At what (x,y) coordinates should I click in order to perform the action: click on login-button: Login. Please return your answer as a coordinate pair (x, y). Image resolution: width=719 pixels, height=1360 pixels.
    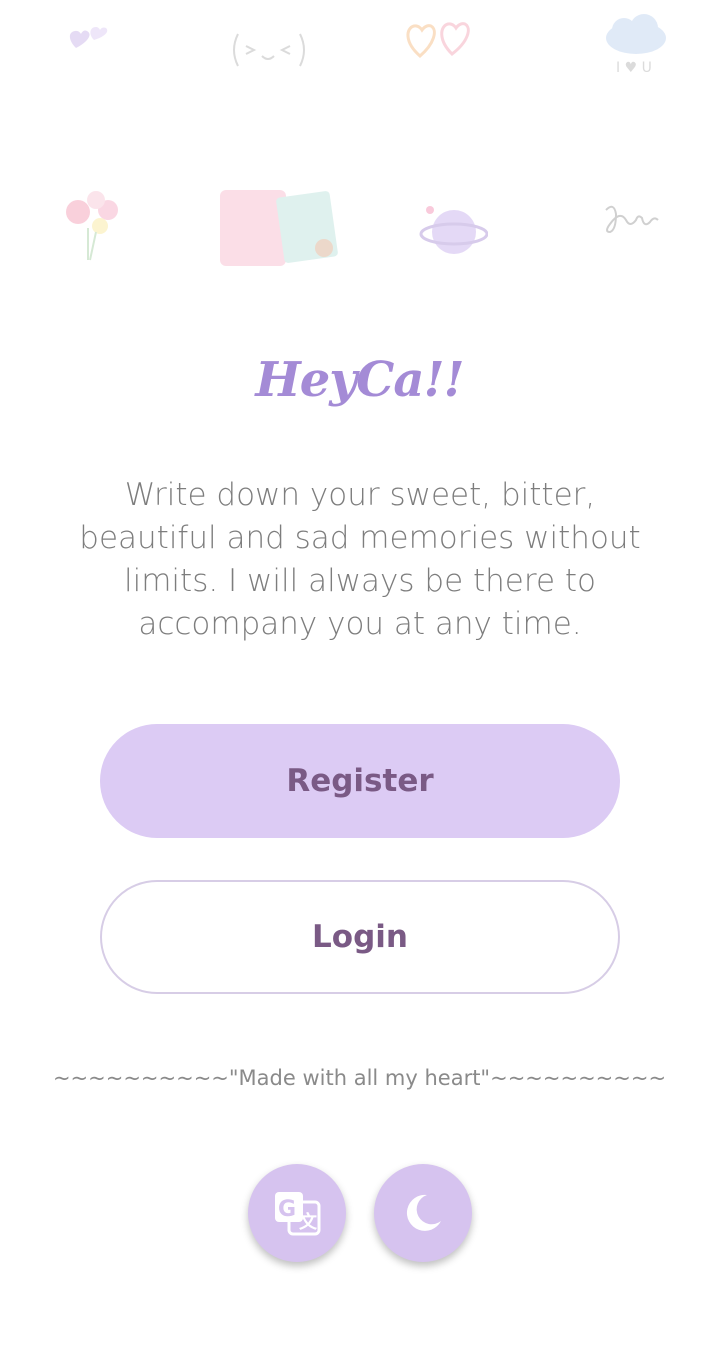
    Looking at the image, I should click on (360, 937).